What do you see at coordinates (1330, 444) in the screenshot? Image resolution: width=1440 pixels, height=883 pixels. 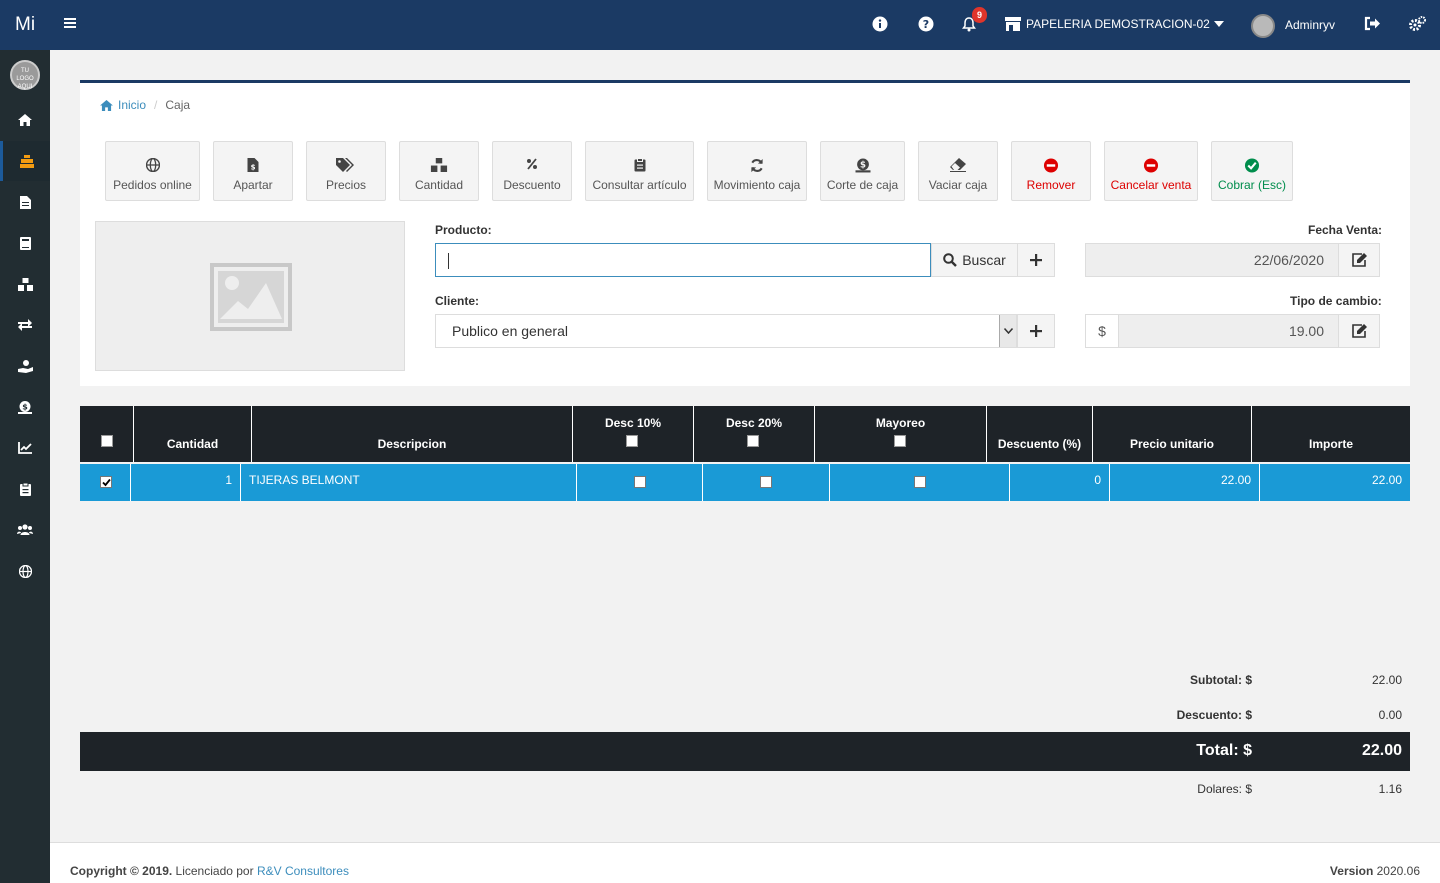 I see `th-importe-label: Importe` at bounding box center [1330, 444].